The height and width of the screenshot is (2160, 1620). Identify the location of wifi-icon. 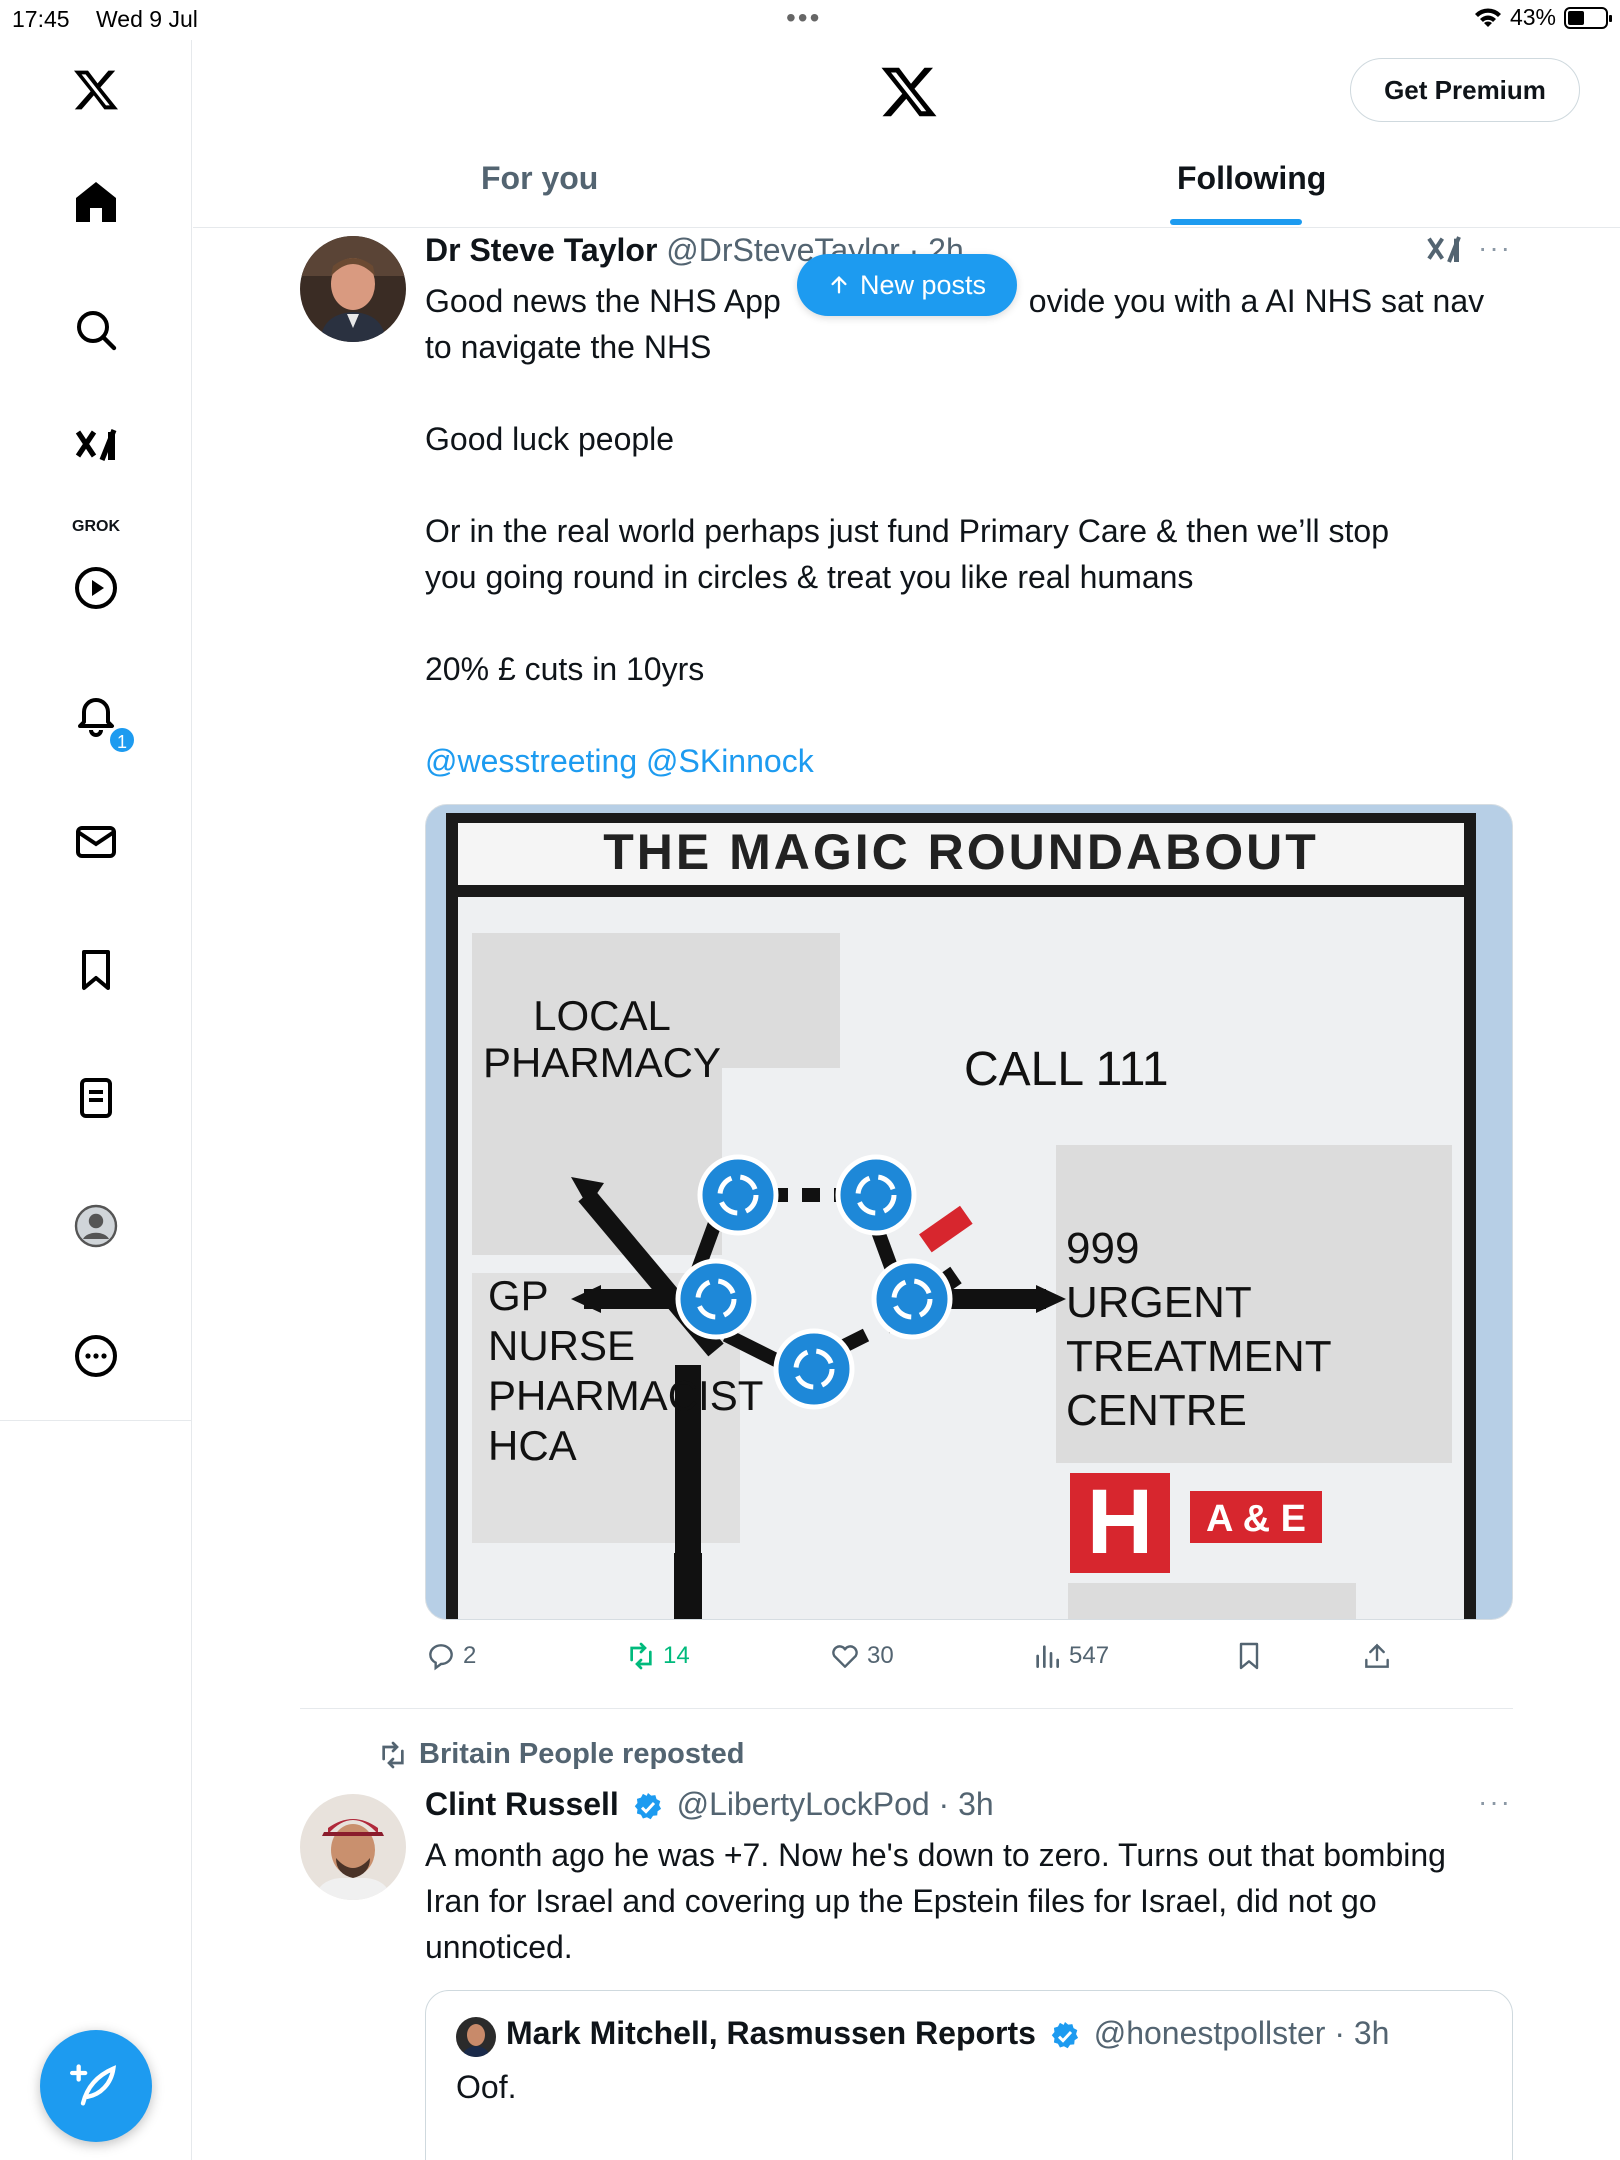
(1487, 17).